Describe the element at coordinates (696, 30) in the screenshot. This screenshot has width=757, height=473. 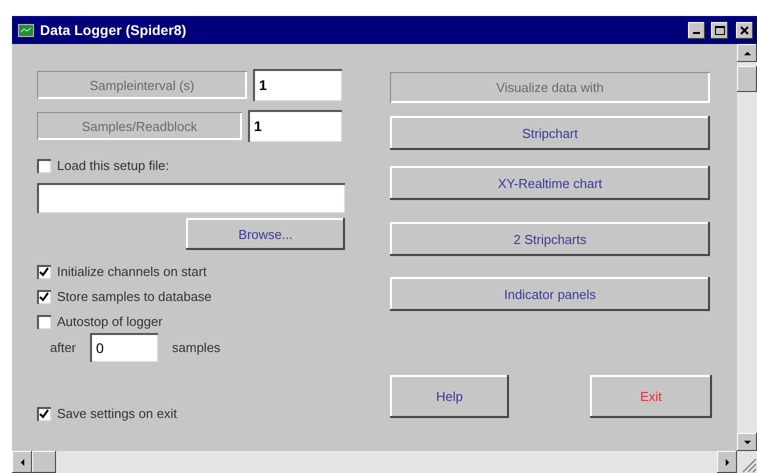
I see `minimize-button` at that location.